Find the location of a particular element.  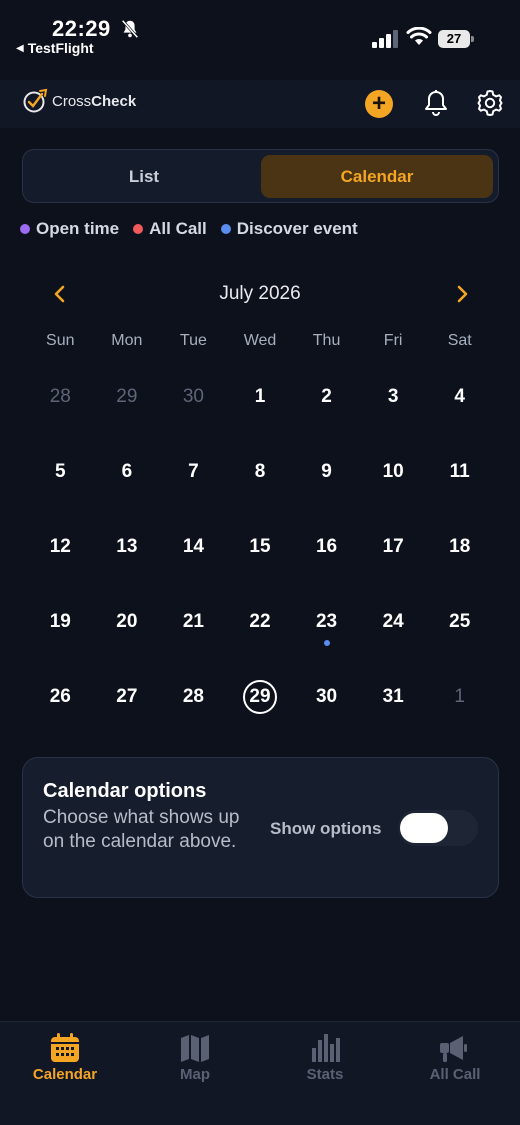

tab-bar-map: Map is located at coordinates (195, 1073).